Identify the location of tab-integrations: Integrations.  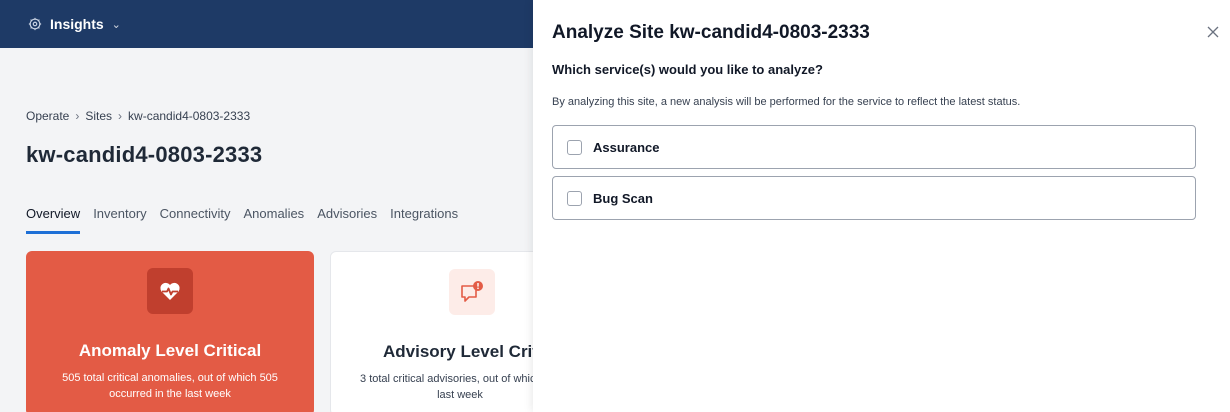
(424, 220).